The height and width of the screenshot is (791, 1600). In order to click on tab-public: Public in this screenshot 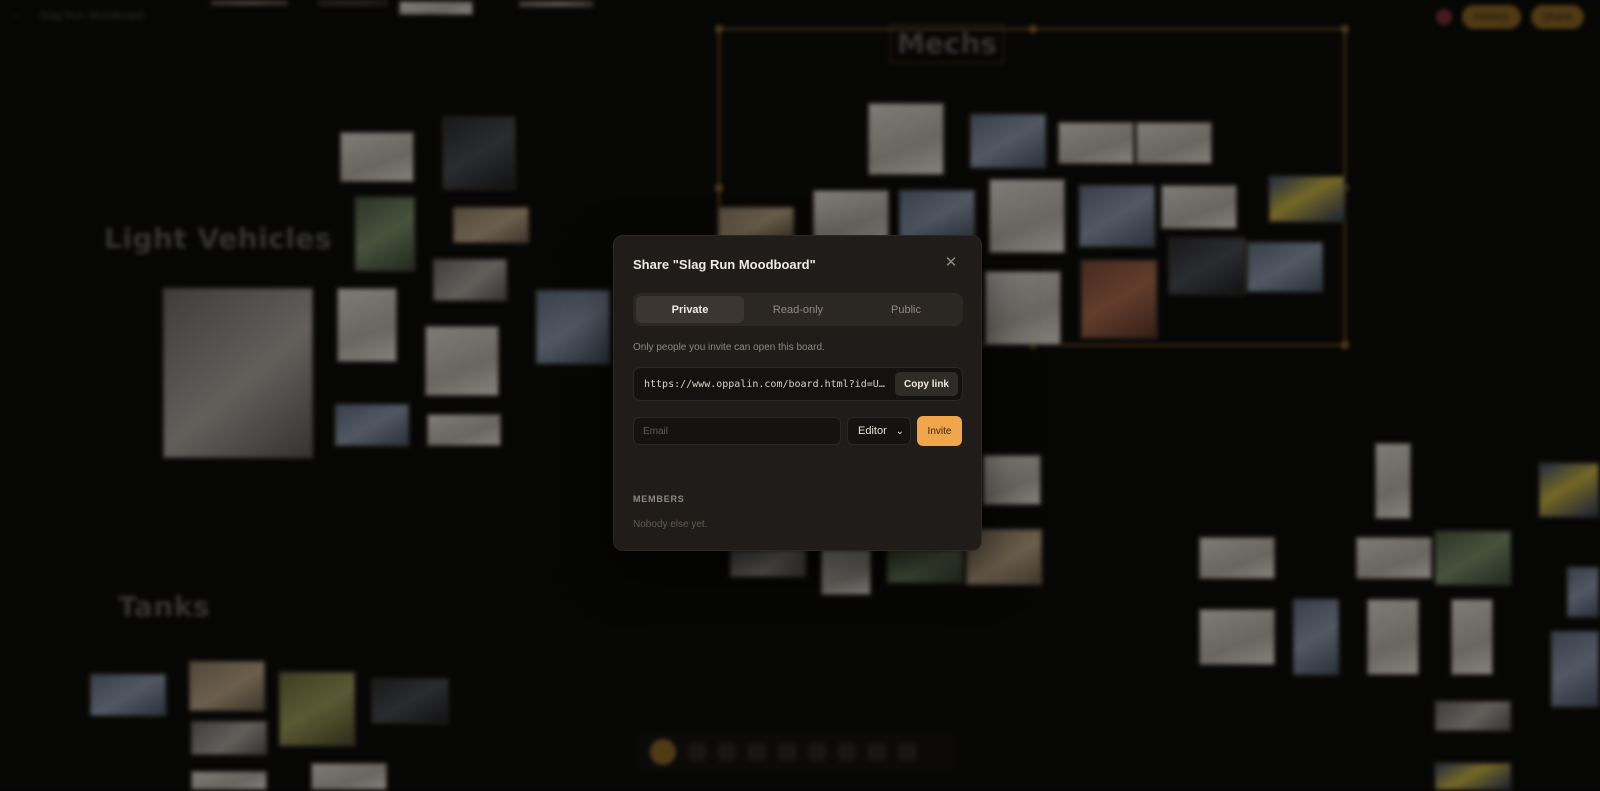, I will do `click(906, 309)`.